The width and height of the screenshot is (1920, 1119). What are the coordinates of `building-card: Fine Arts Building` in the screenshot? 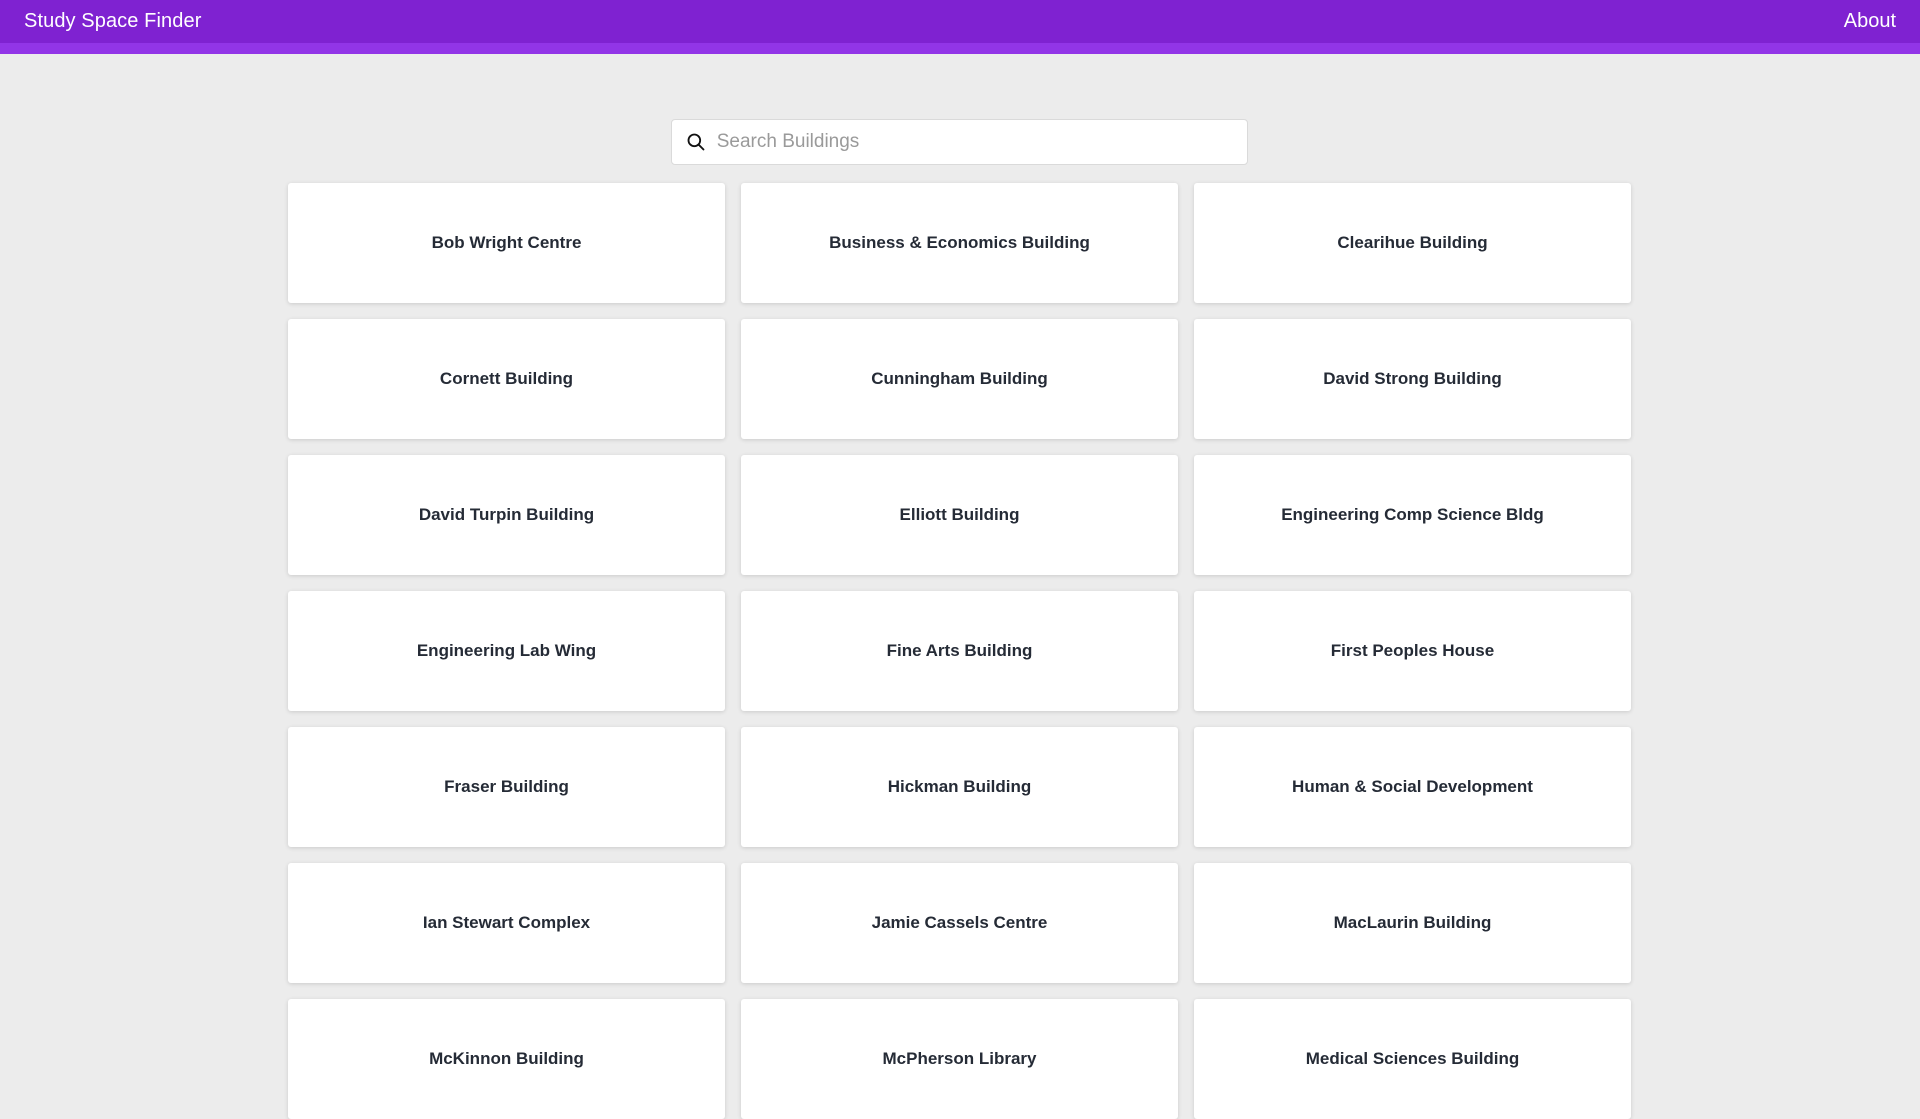 It's located at (959, 651).